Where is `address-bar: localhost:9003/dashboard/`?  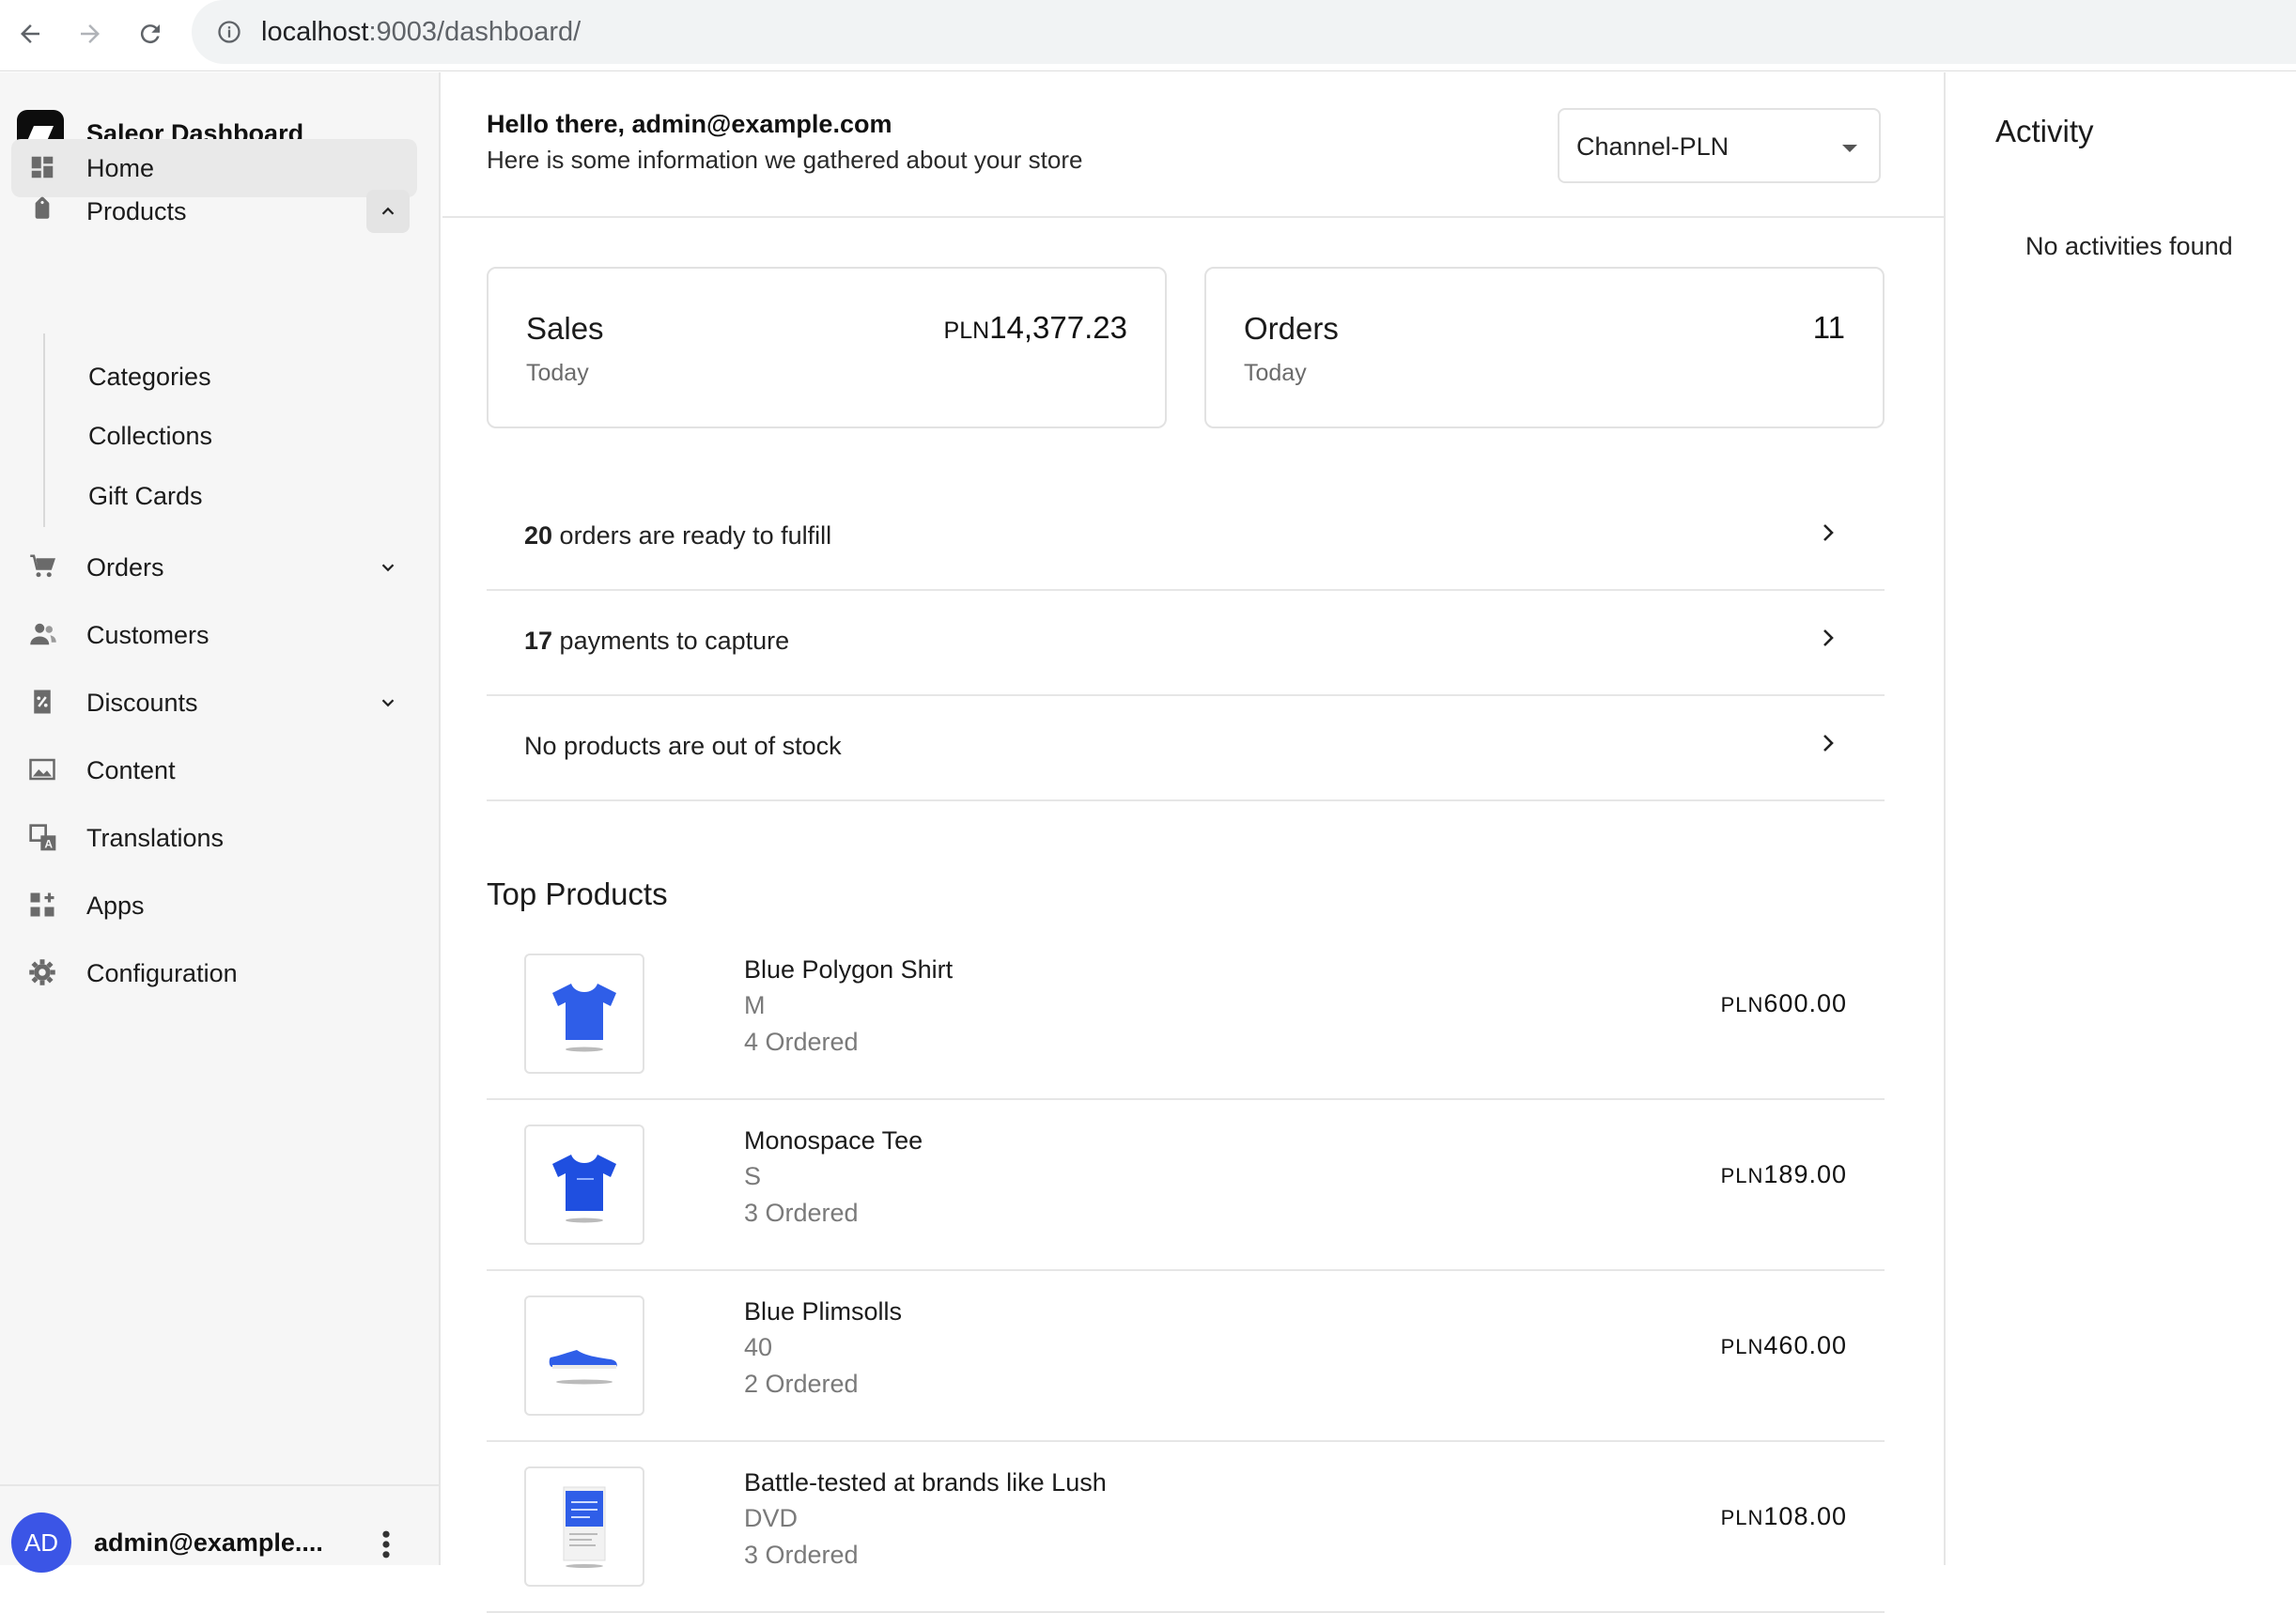 address-bar: localhost:9003/dashboard/ is located at coordinates (1244, 32).